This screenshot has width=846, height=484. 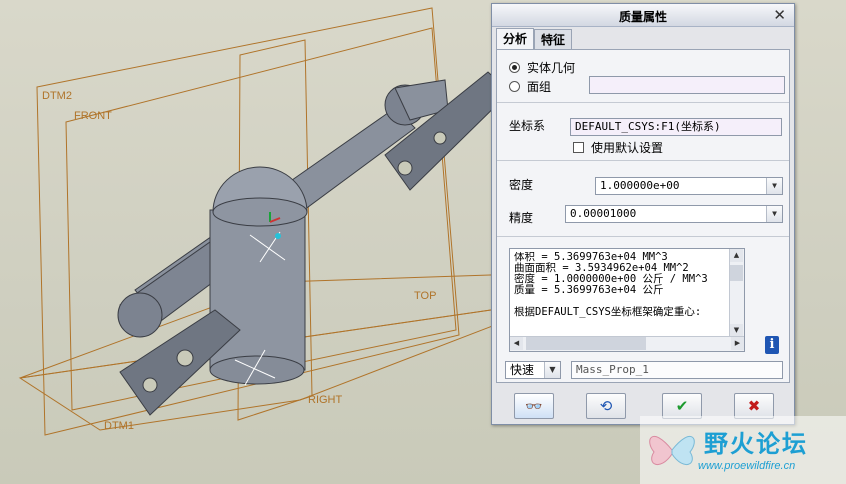 What do you see at coordinates (539, 87) in the screenshot?
I see `quilt-label: 面组` at bounding box center [539, 87].